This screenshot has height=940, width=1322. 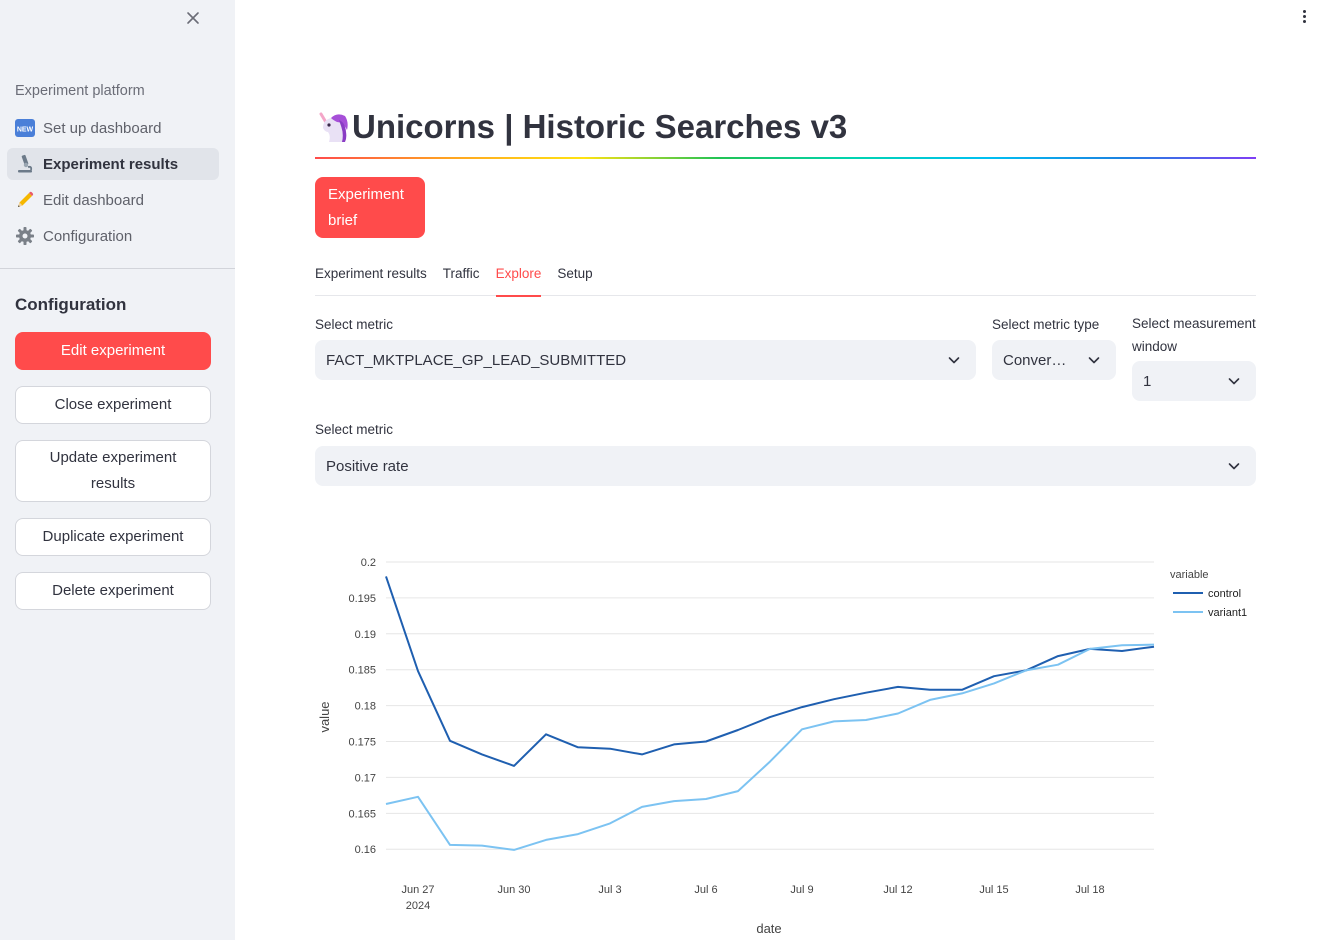 I want to click on select-metric-2-label: Select metric, so click(x=354, y=429).